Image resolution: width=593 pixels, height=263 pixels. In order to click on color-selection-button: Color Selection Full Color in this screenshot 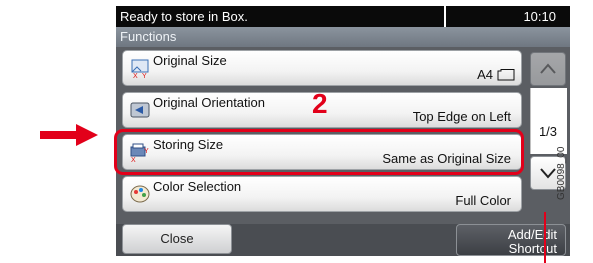, I will do `click(322, 194)`.